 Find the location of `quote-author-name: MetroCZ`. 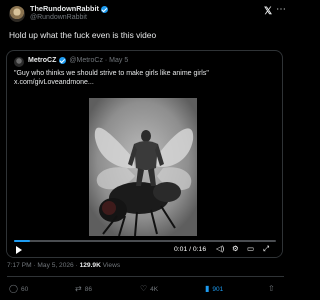

quote-author-name: MetroCZ is located at coordinates (42, 60).